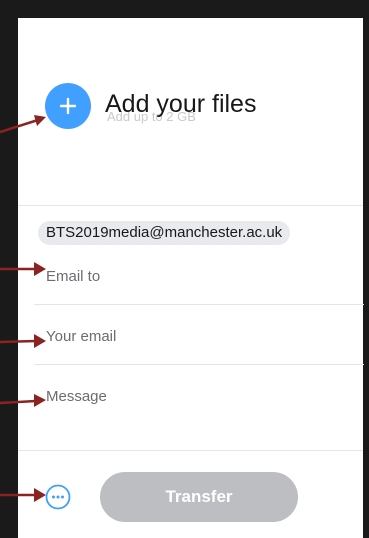  I want to click on more-options-button, so click(58, 497).